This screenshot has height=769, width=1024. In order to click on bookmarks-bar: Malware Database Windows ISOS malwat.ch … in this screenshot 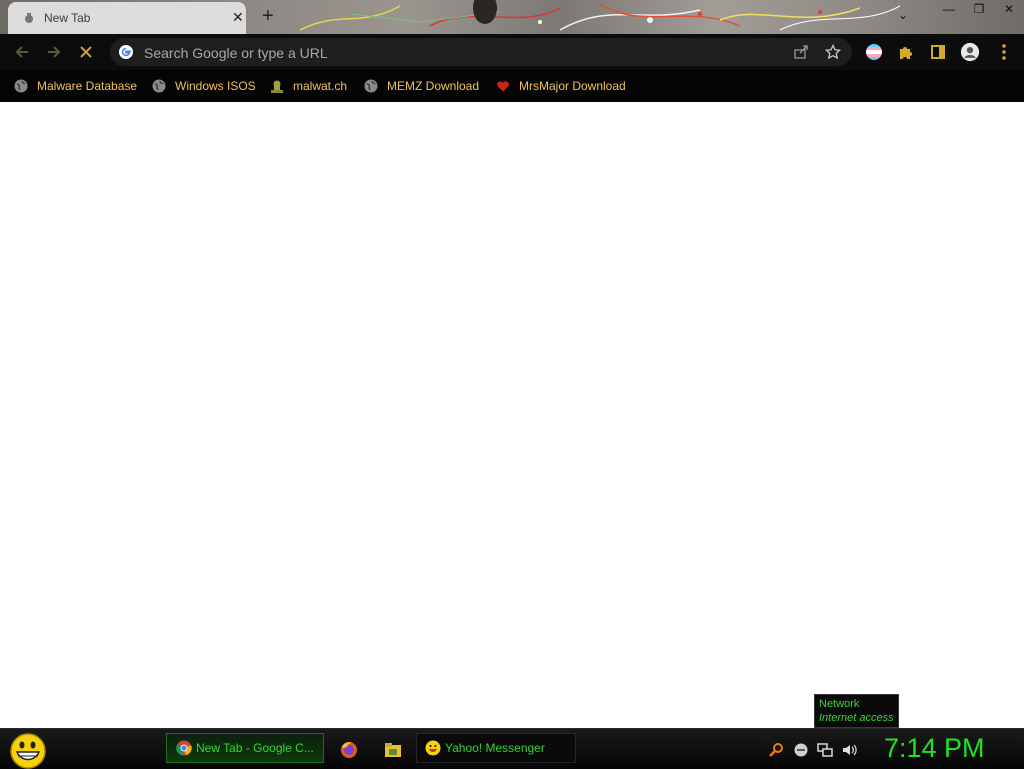, I will do `click(512, 86)`.